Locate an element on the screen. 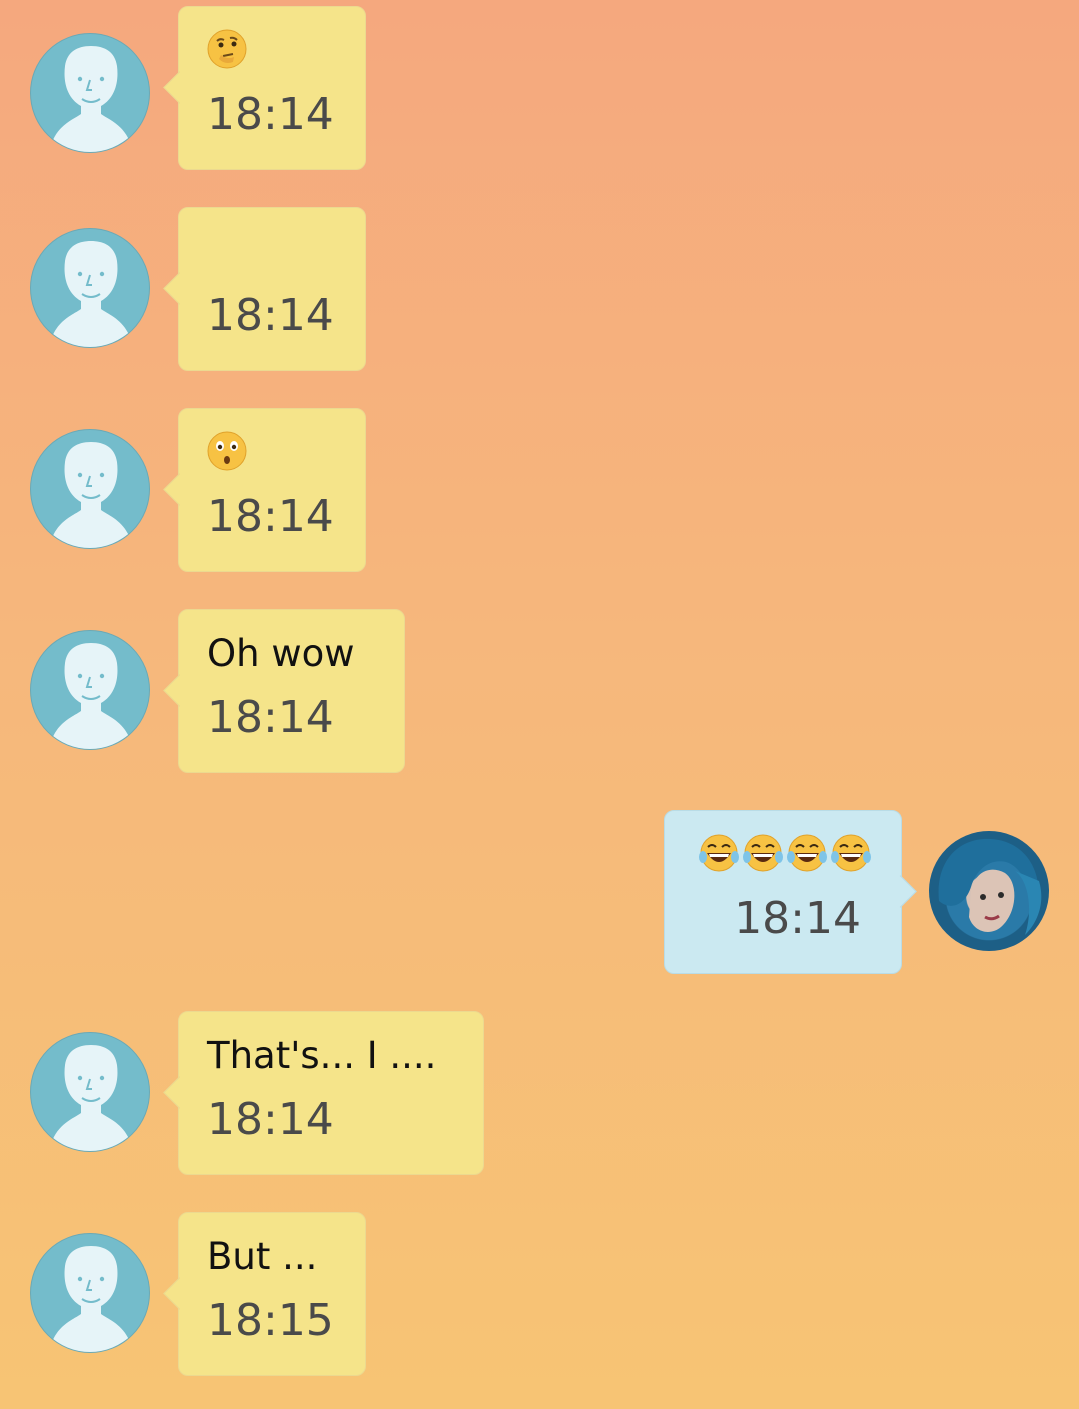 The height and width of the screenshot is (1409, 1079). outgoing-message-bubble: 18:14 is located at coordinates (790, 892).